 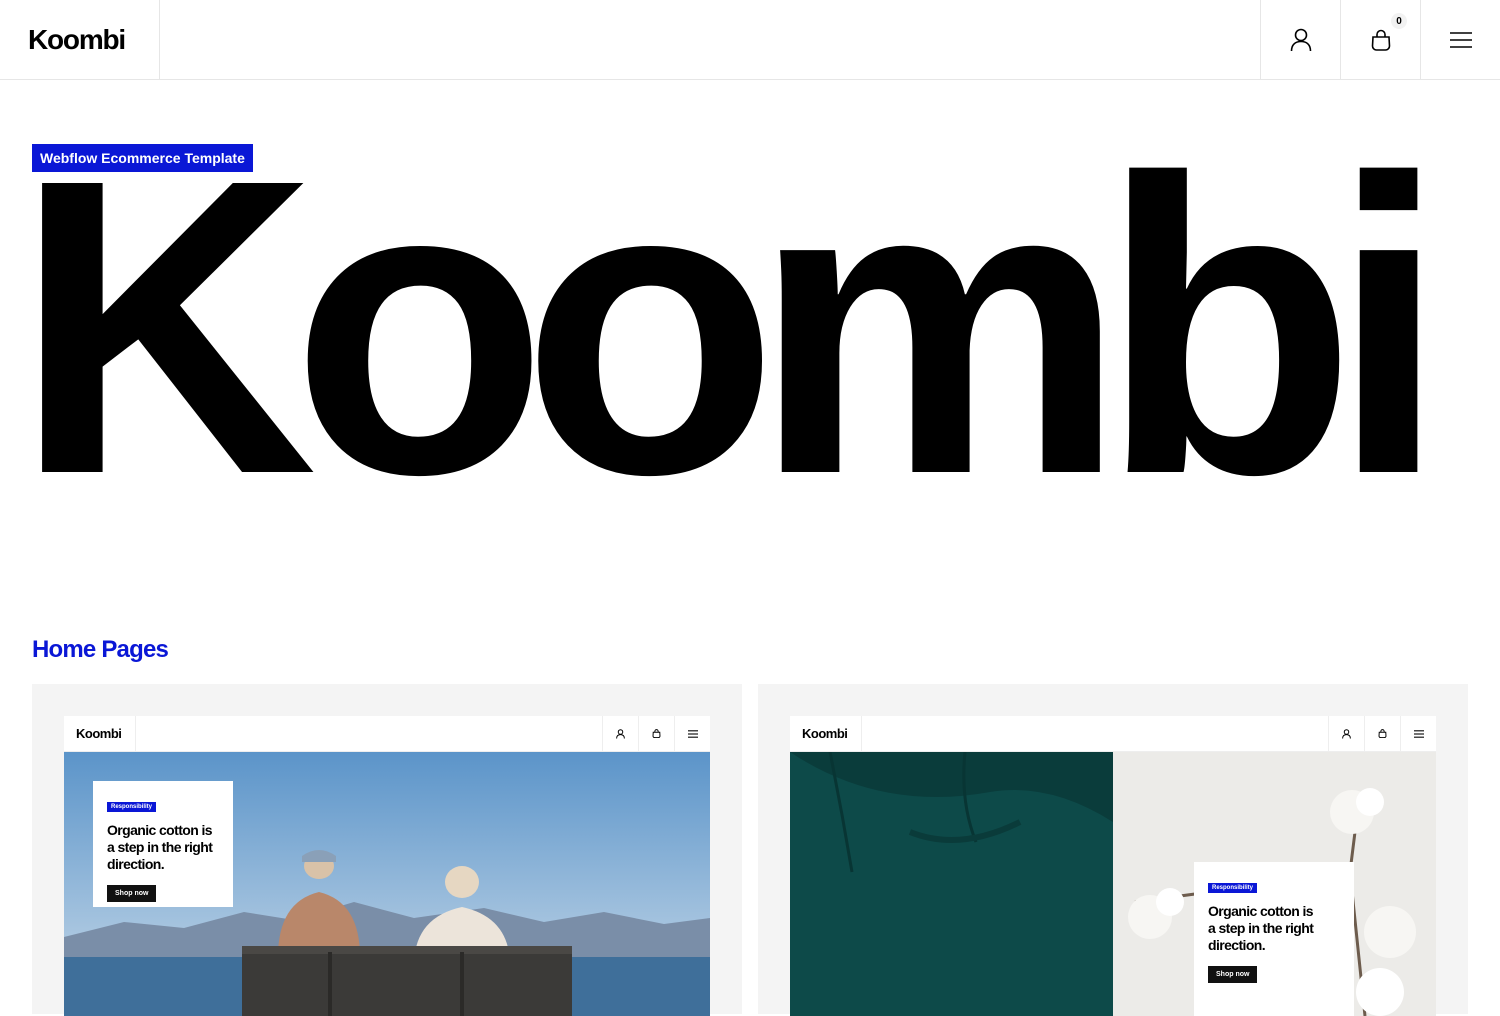 I want to click on shopping-bag-icon, so click(x=1380, y=40).